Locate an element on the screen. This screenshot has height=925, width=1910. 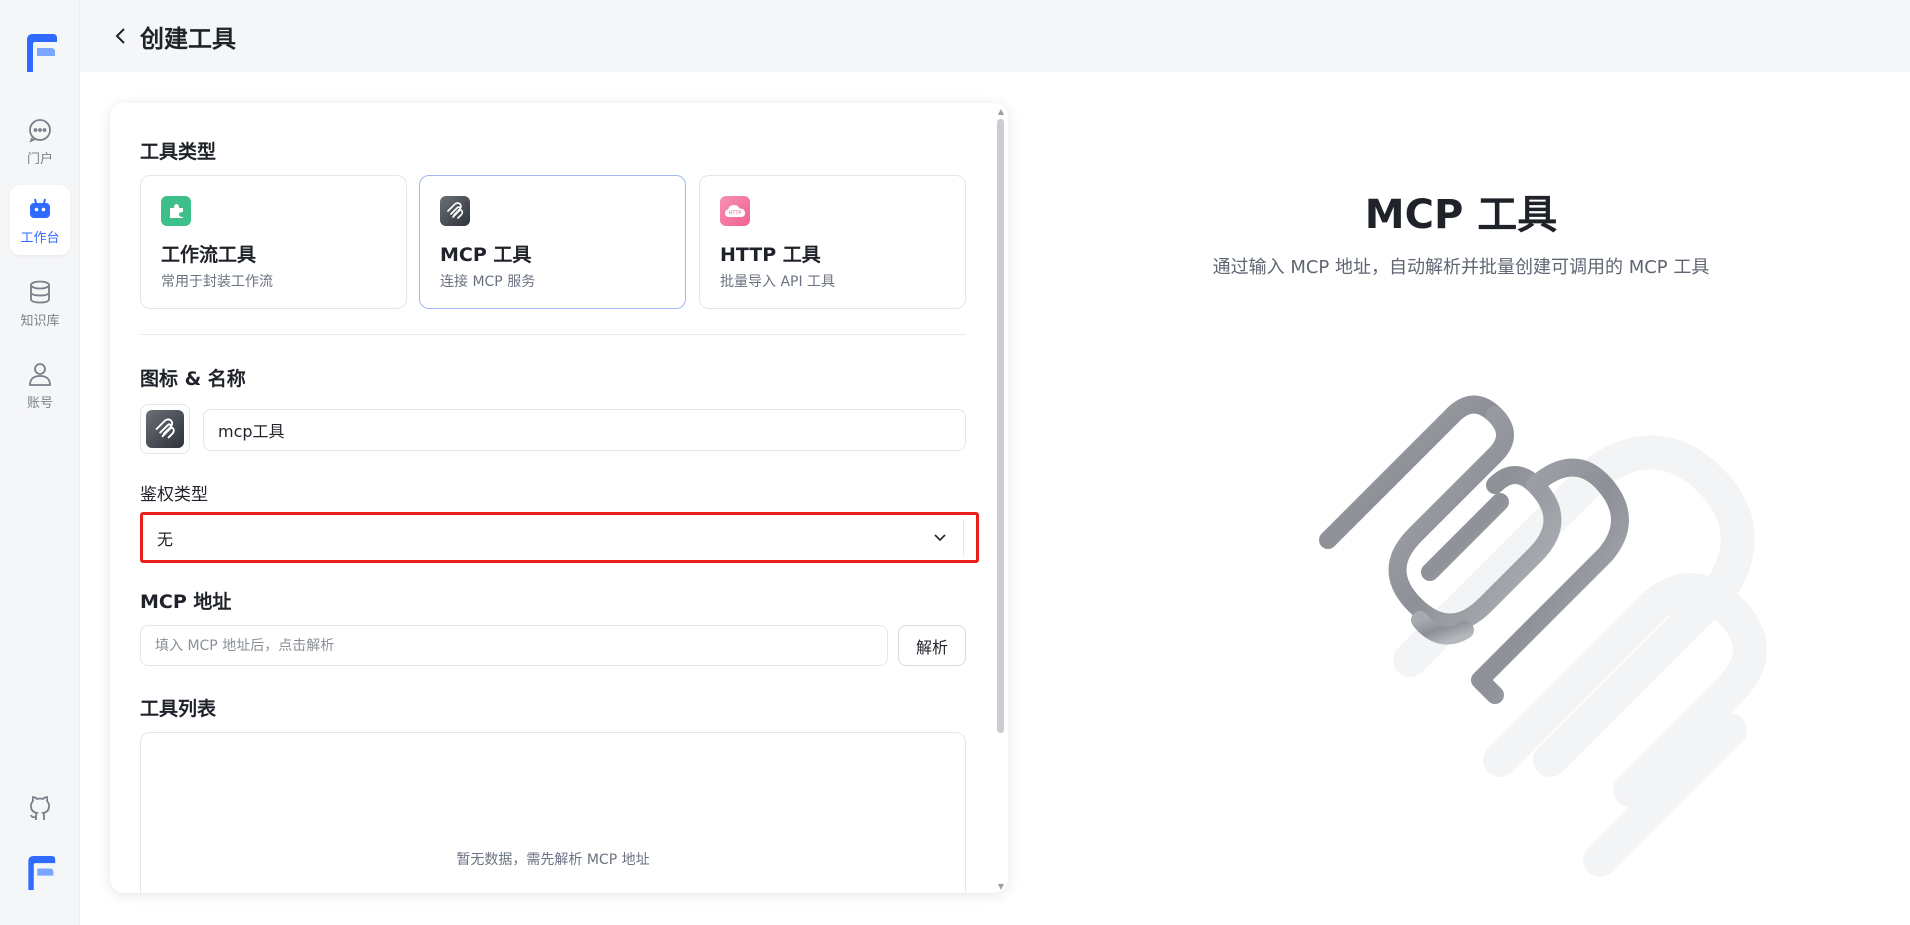
tool-list-label: 工具列表 is located at coordinates (178, 709).